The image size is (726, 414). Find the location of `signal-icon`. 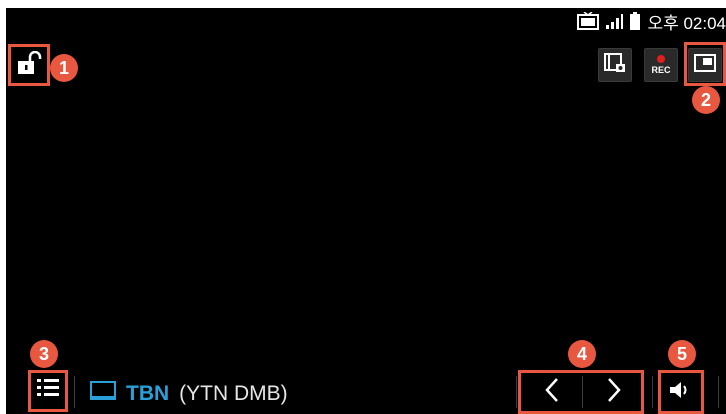

signal-icon is located at coordinates (614, 21).